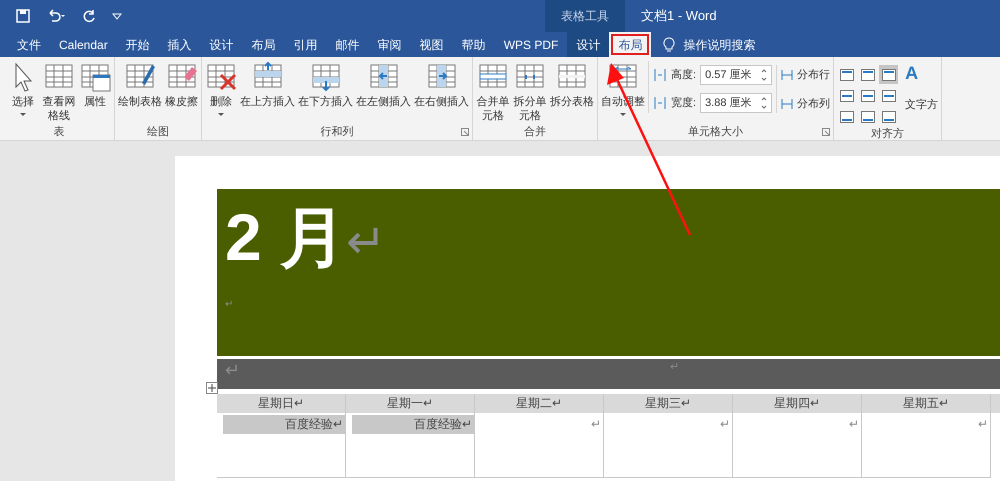 This screenshot has width=1000, height=481. Describe the element at coordinates (389, 44) in the screenshot. I see `menu-tab: 审阅` at that location.